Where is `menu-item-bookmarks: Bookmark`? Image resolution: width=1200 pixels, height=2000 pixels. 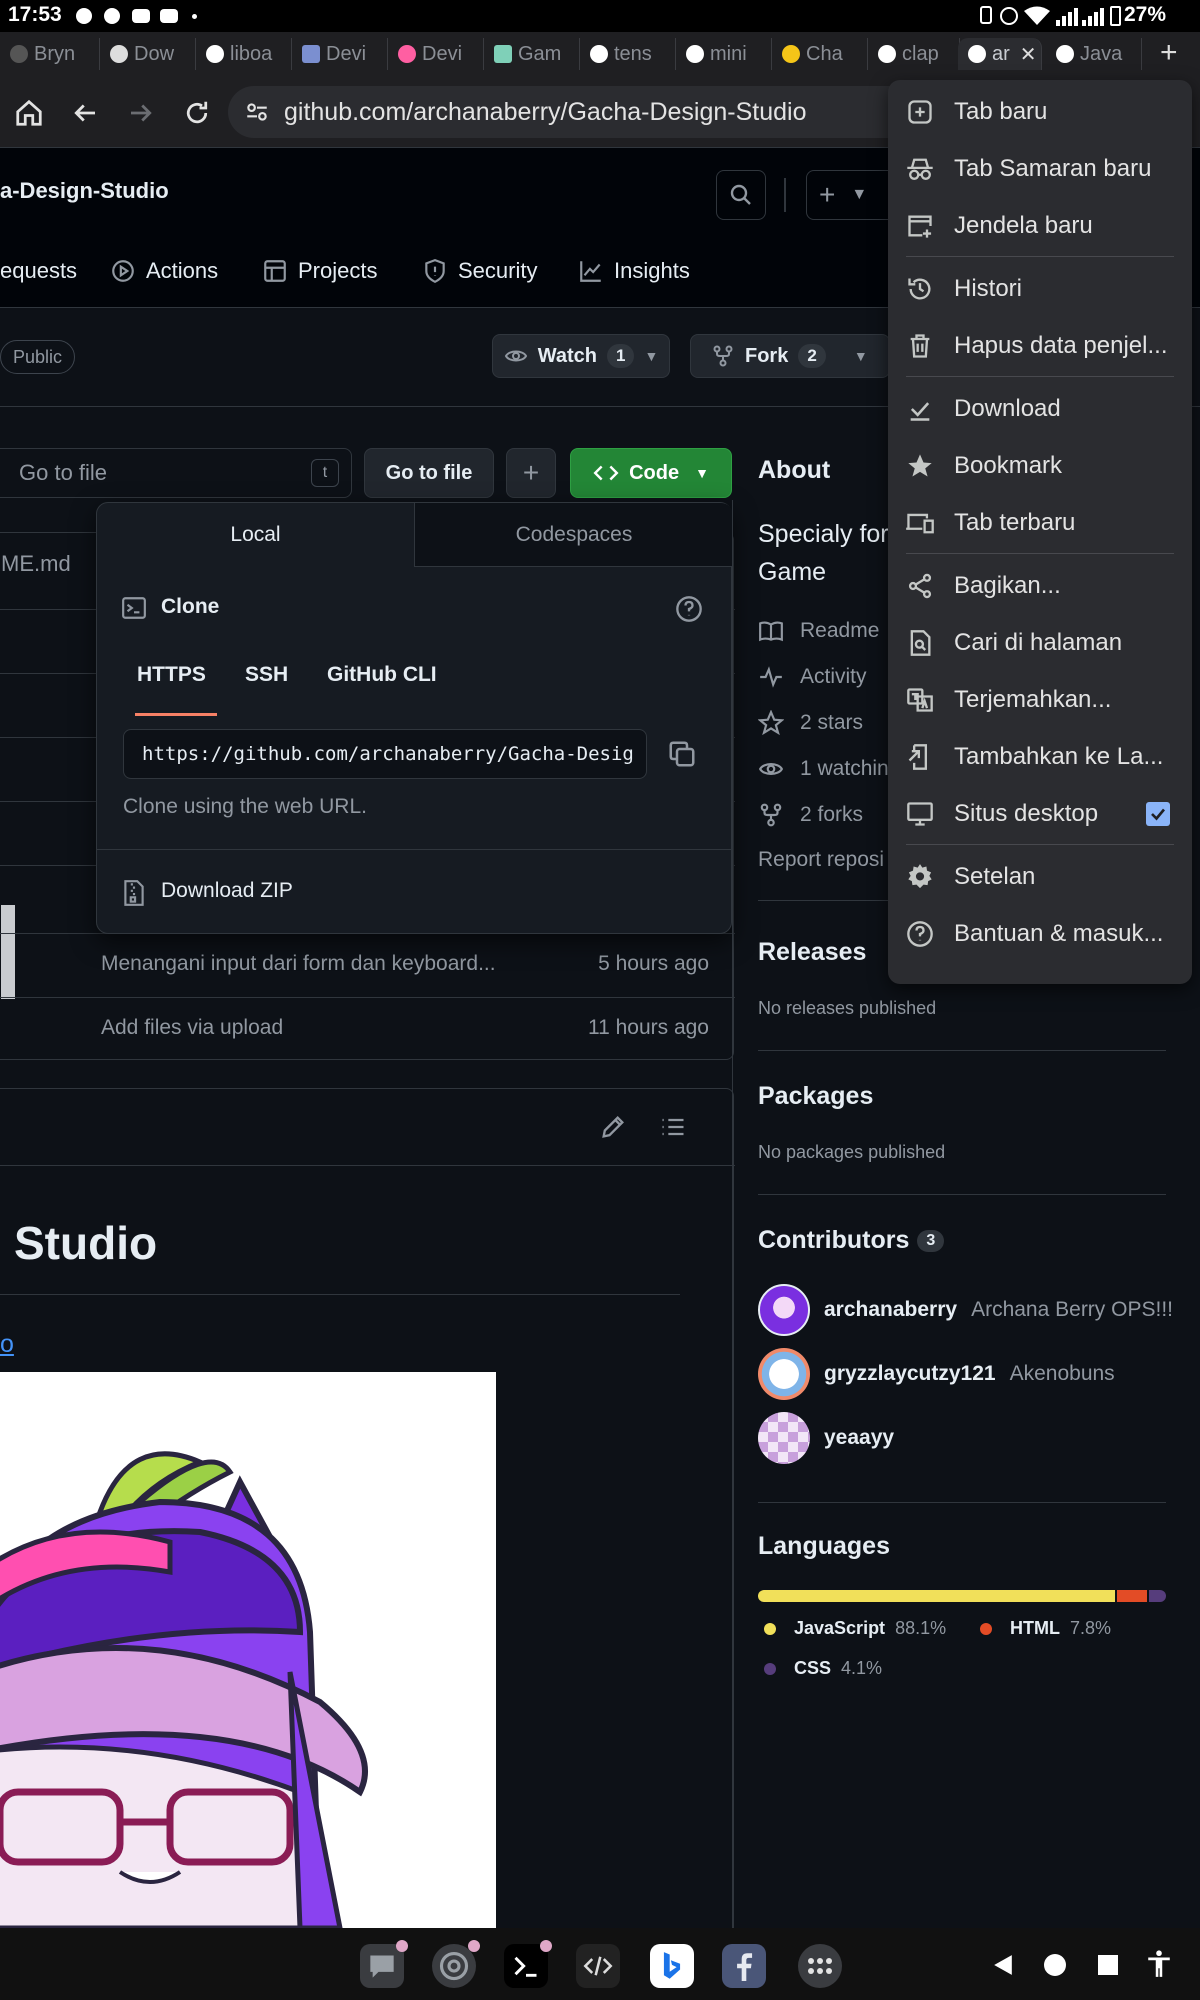 menu-item-bookmarks: Bookmark is located at coordinates (1040, 466).